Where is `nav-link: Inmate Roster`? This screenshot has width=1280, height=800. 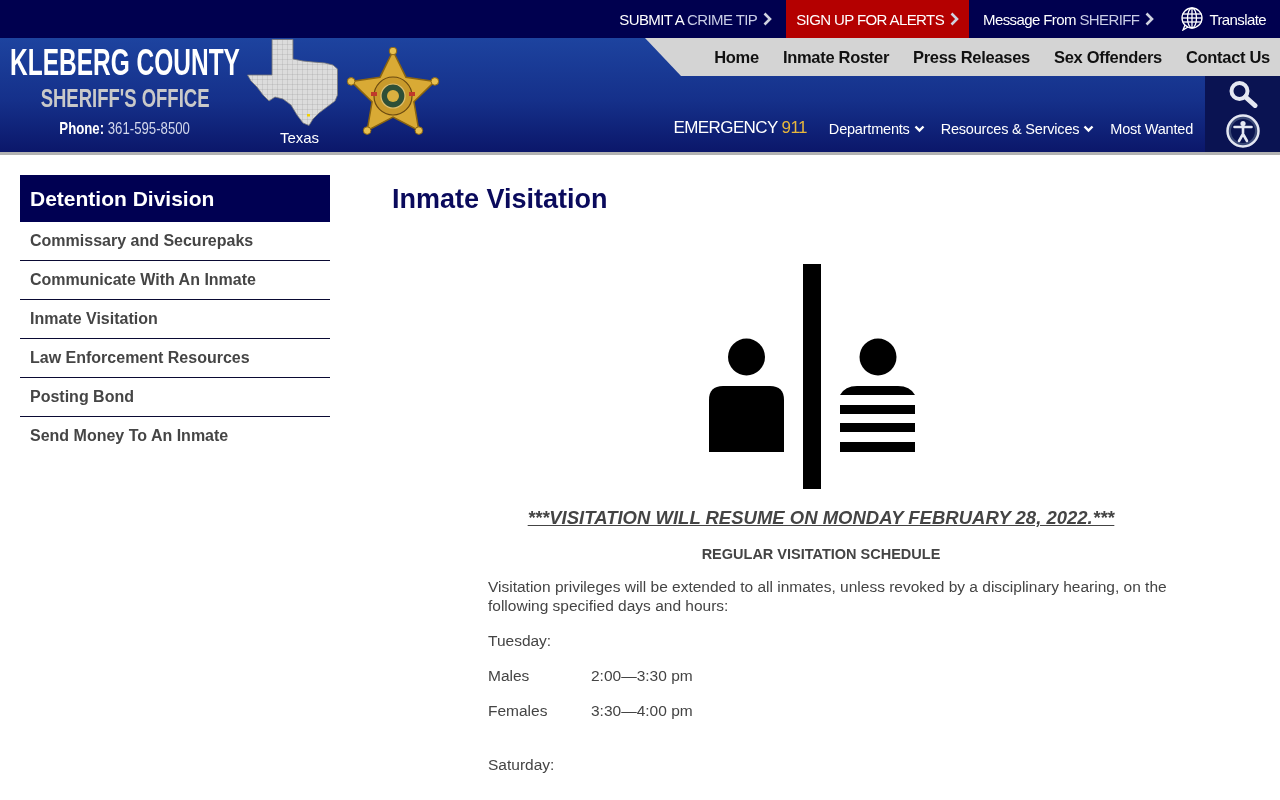 nav-link: Inmate Roster is located at coordinates (835, 57).